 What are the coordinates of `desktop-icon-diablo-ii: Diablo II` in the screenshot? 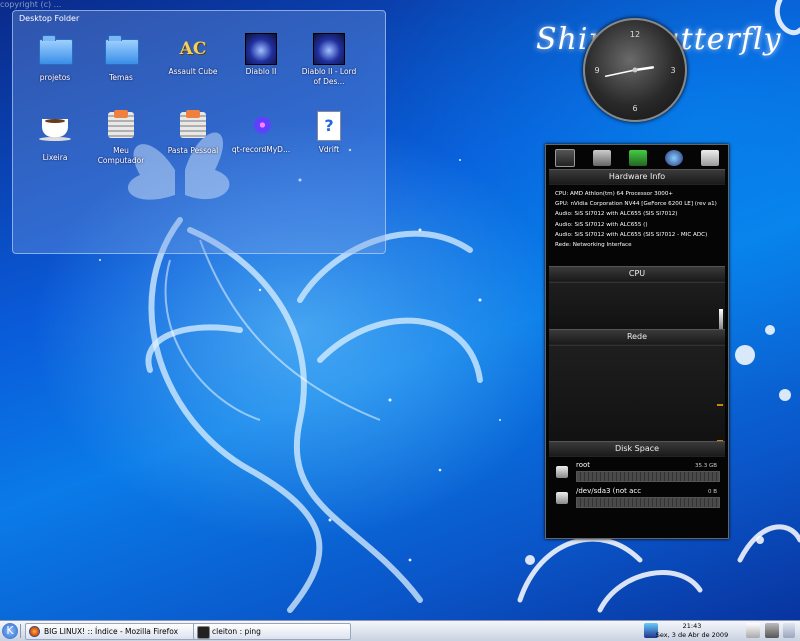 It's located at (261, 55).